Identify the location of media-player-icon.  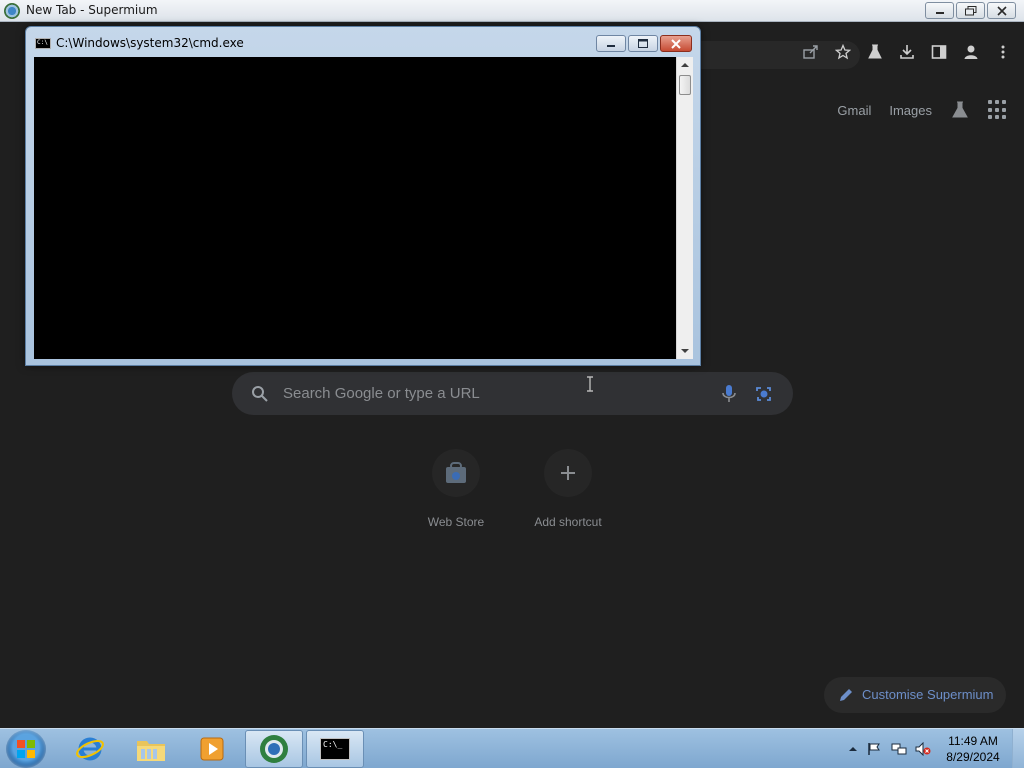
(212, 749).